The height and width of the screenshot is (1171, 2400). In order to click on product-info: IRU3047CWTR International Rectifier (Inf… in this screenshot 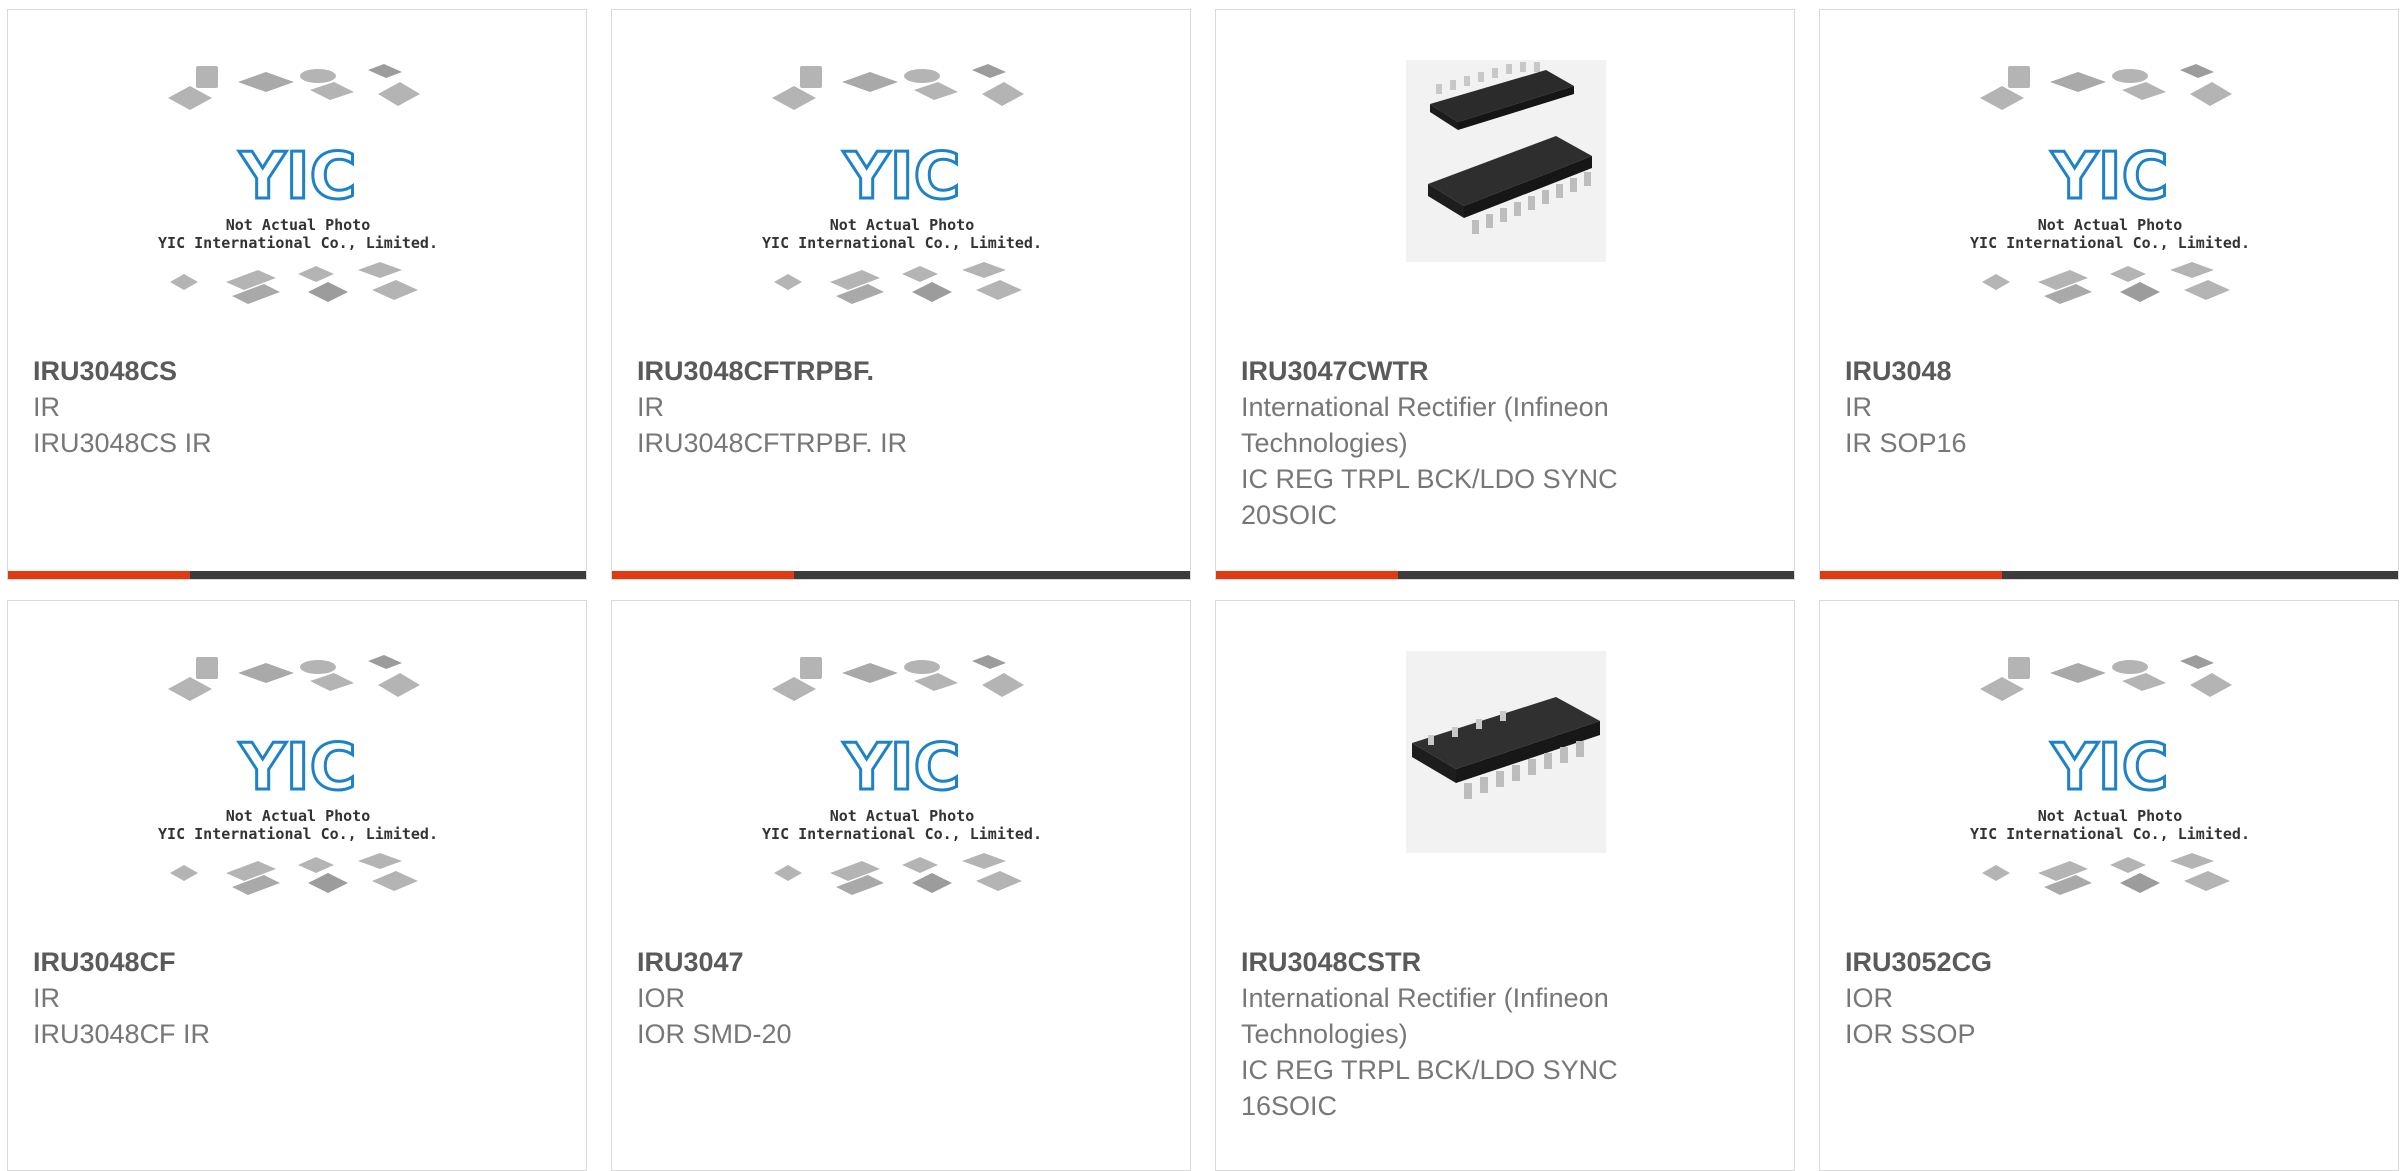, I will do `click(1442, 443)`.